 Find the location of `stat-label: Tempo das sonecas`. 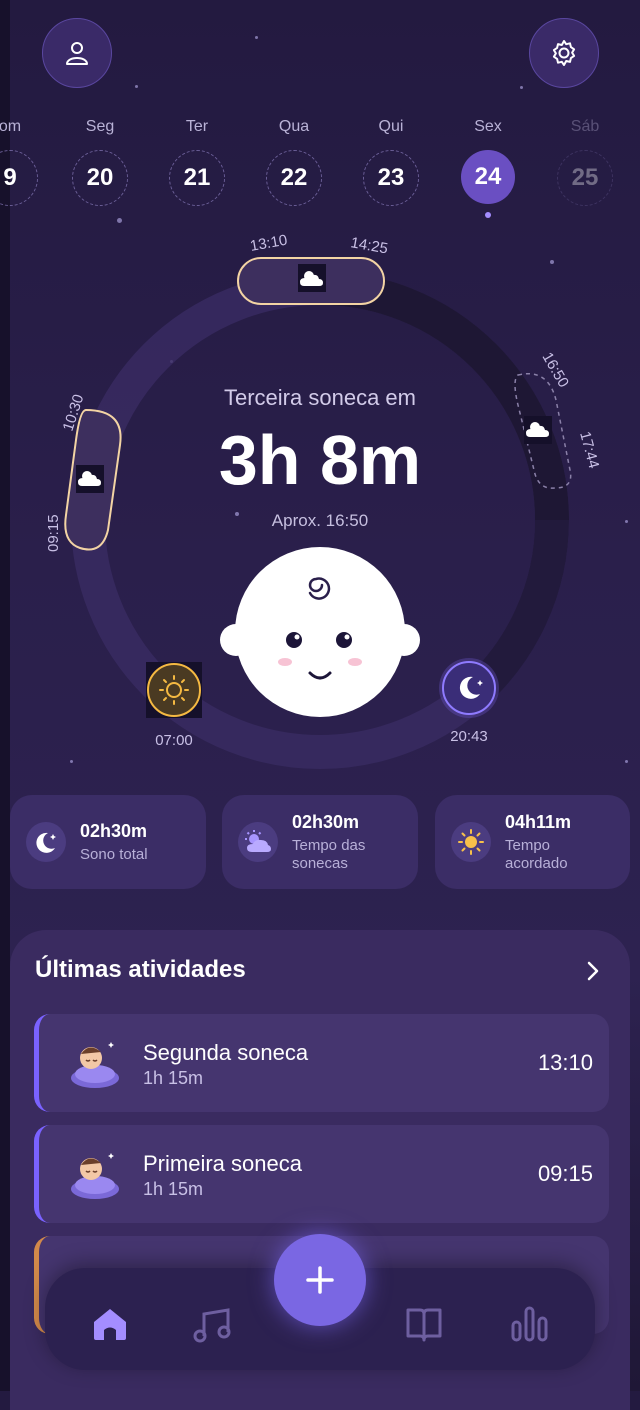

stat-label: Tempo das sonecas is located at coordinates (328, 855).